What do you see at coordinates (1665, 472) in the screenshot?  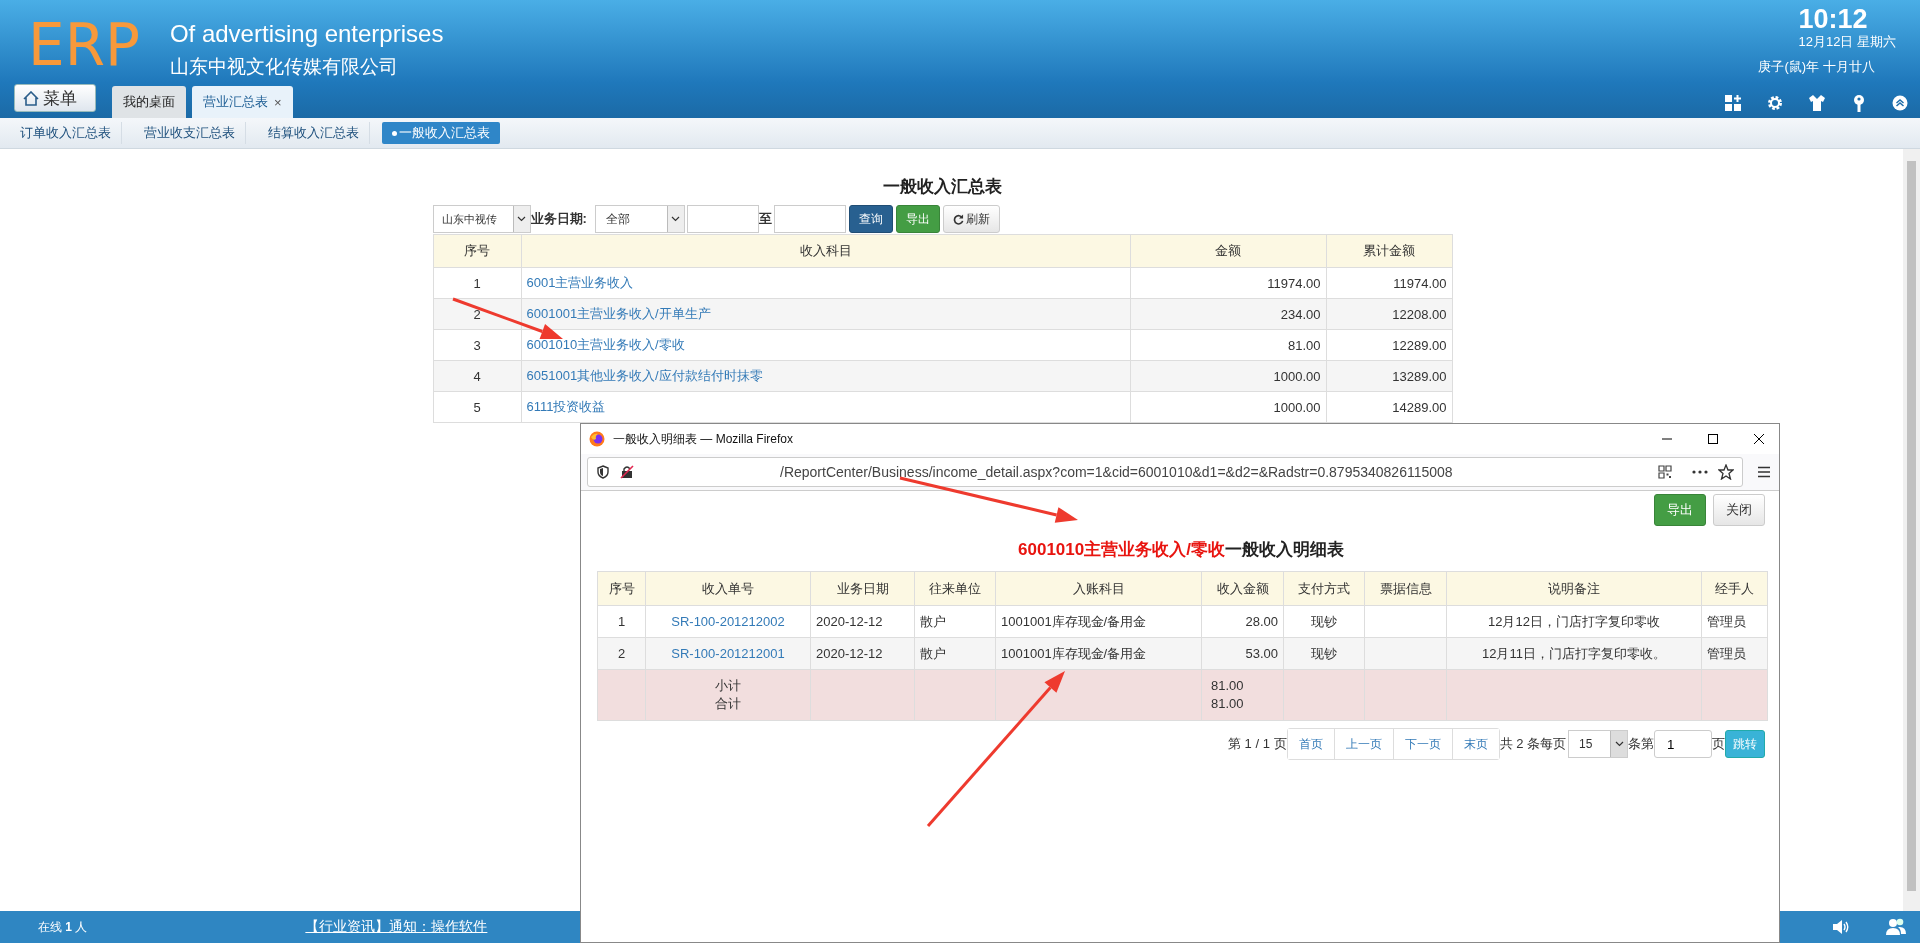 I see `qr-code-icon` at bounding box center [1665, 472].